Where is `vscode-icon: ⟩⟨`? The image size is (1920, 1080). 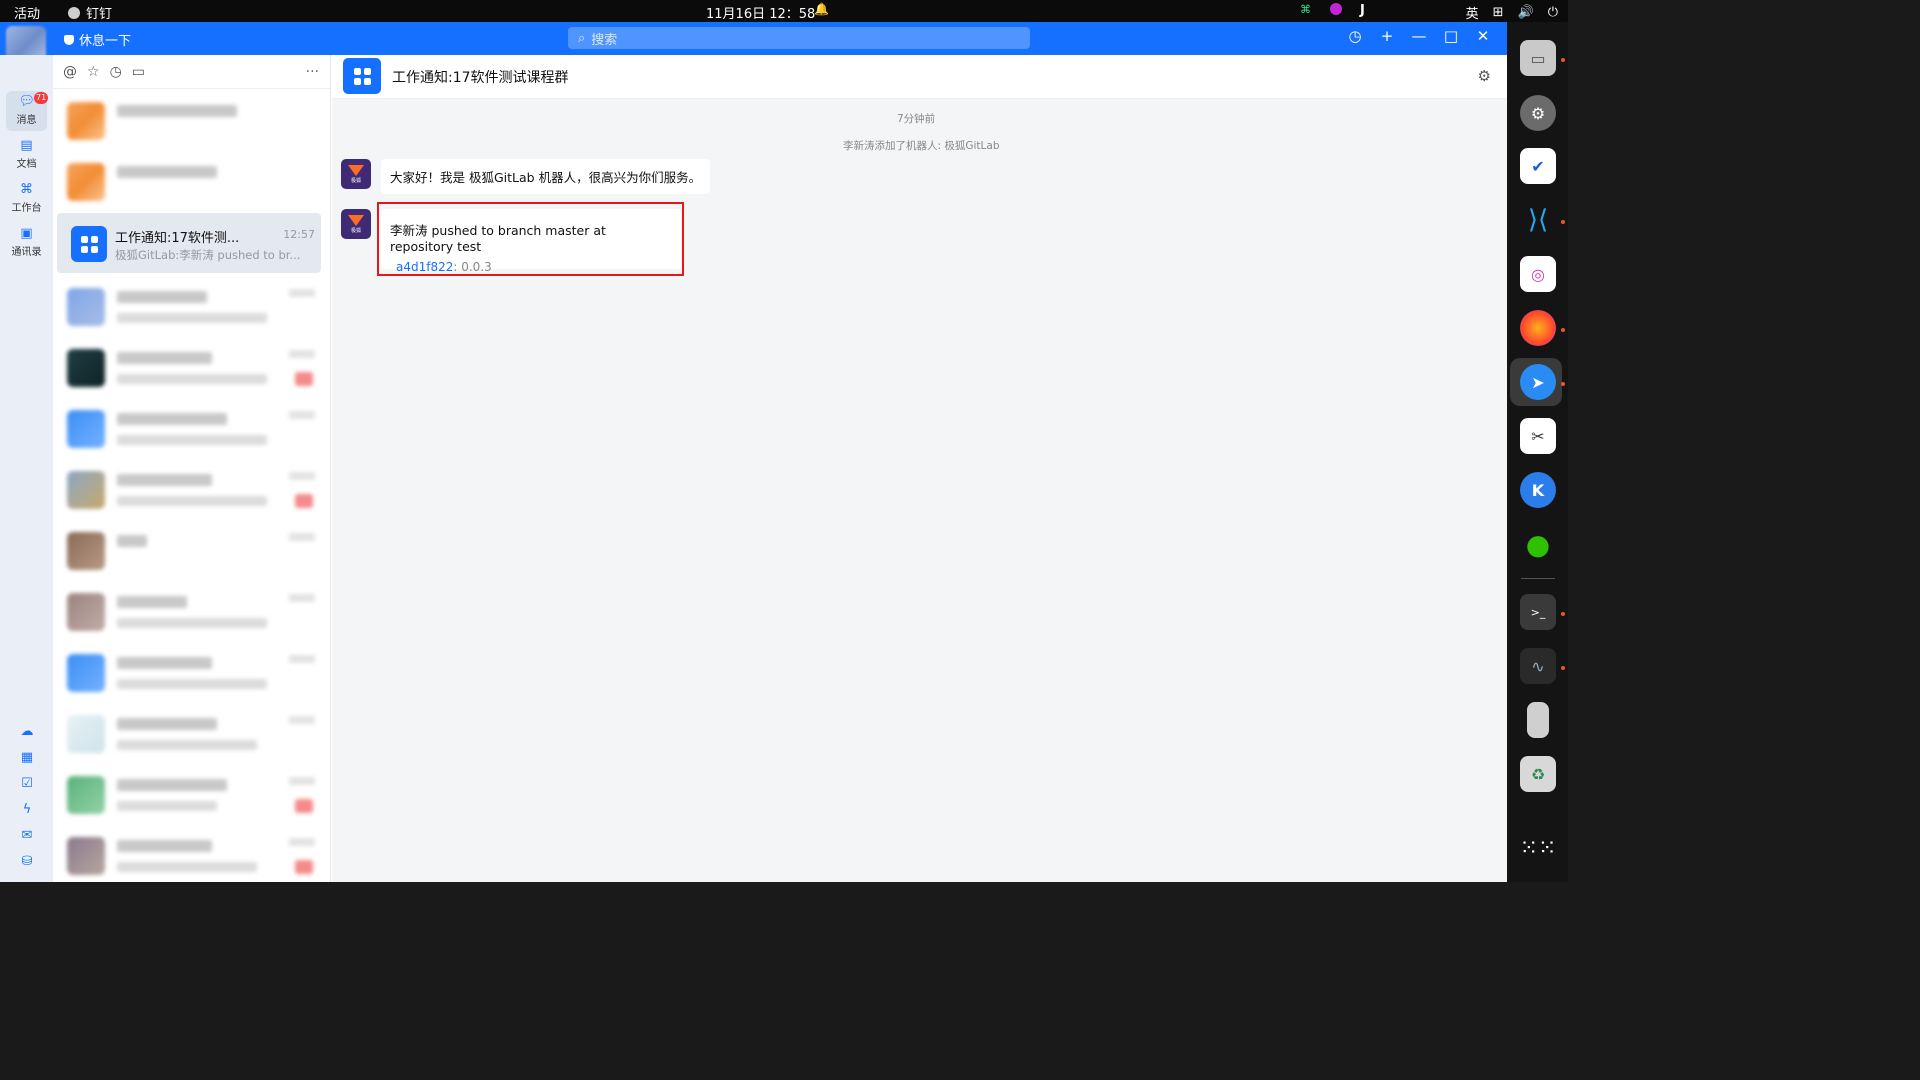
vscode-icon: ⟩⟨ is located at coordinates (1538, 220).